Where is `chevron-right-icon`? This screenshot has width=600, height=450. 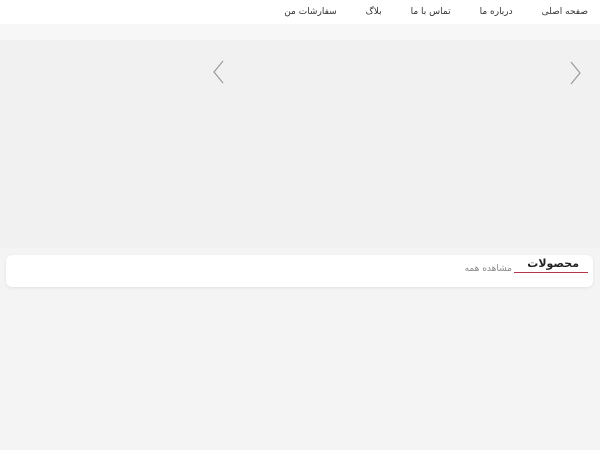 chevron-right-icon is located at coordinates (575, 73).